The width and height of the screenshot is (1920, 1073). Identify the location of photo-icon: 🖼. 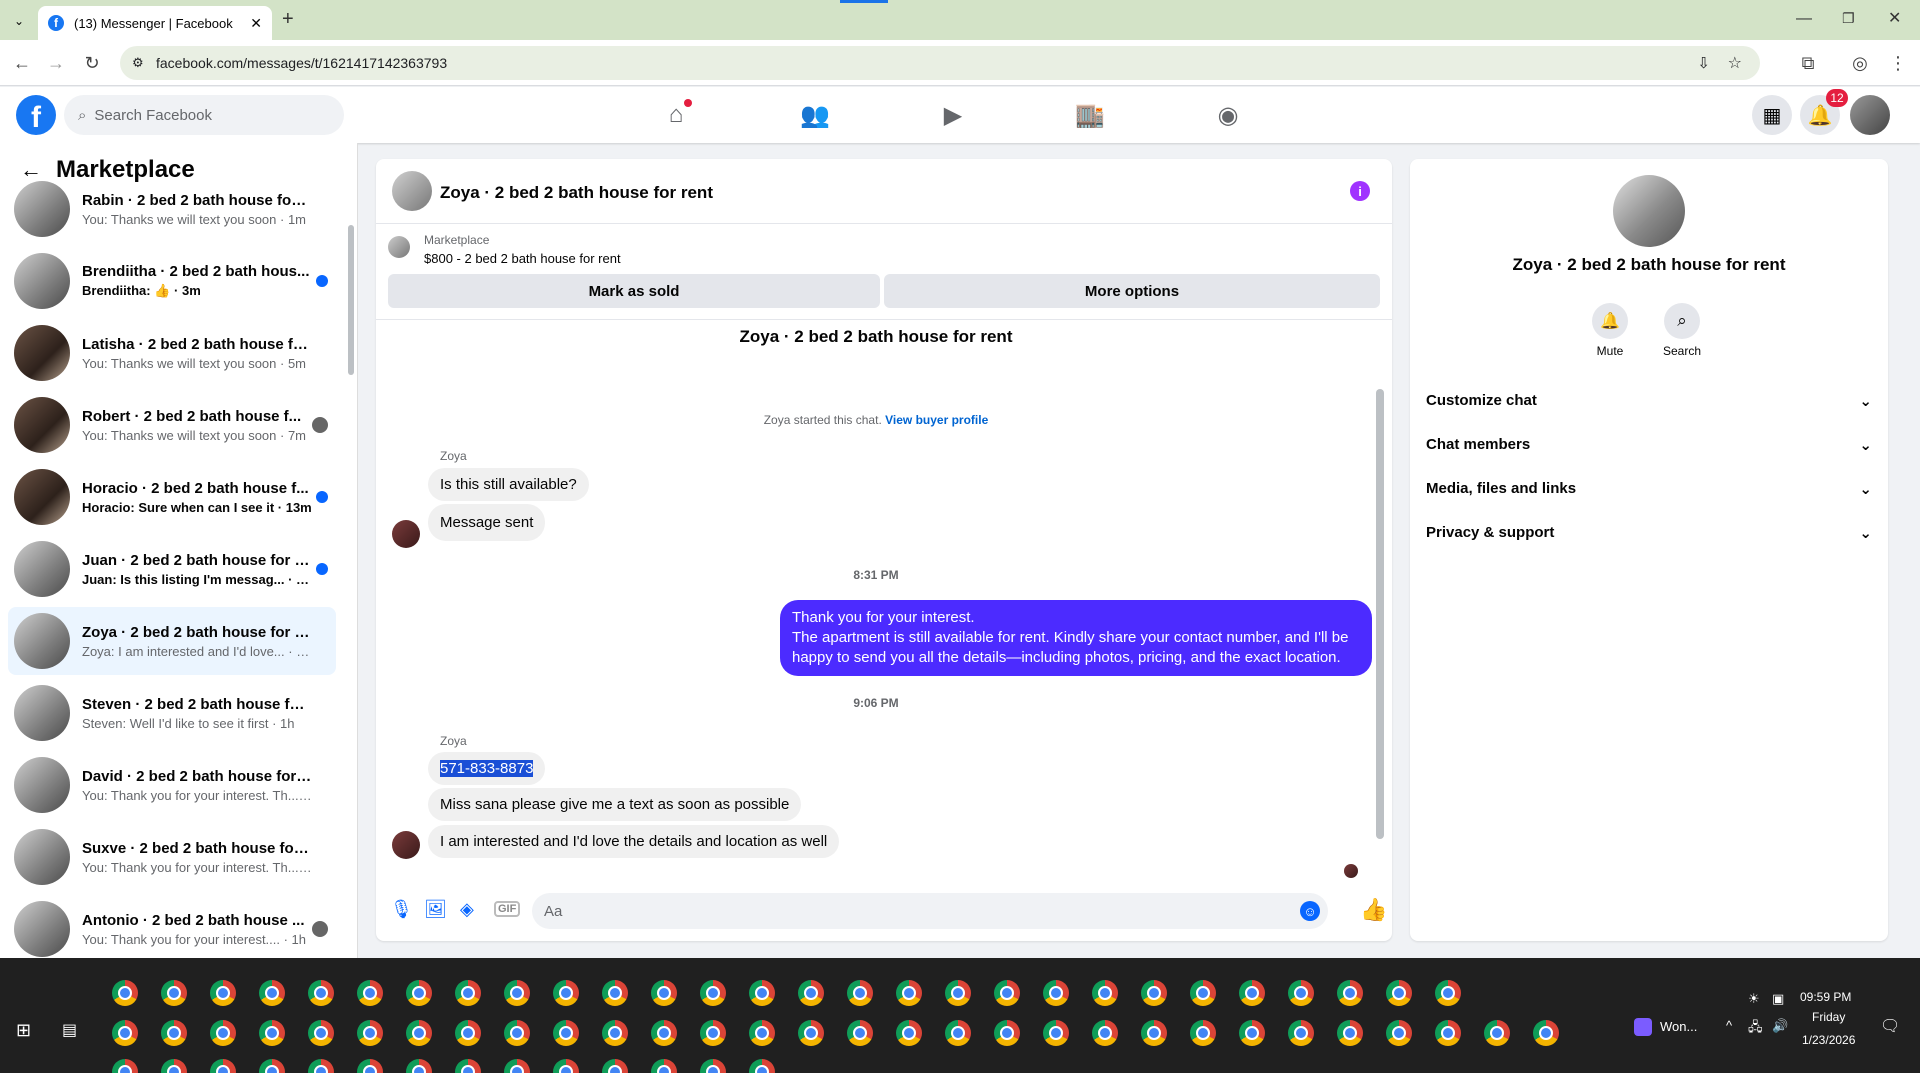
(435, 909).